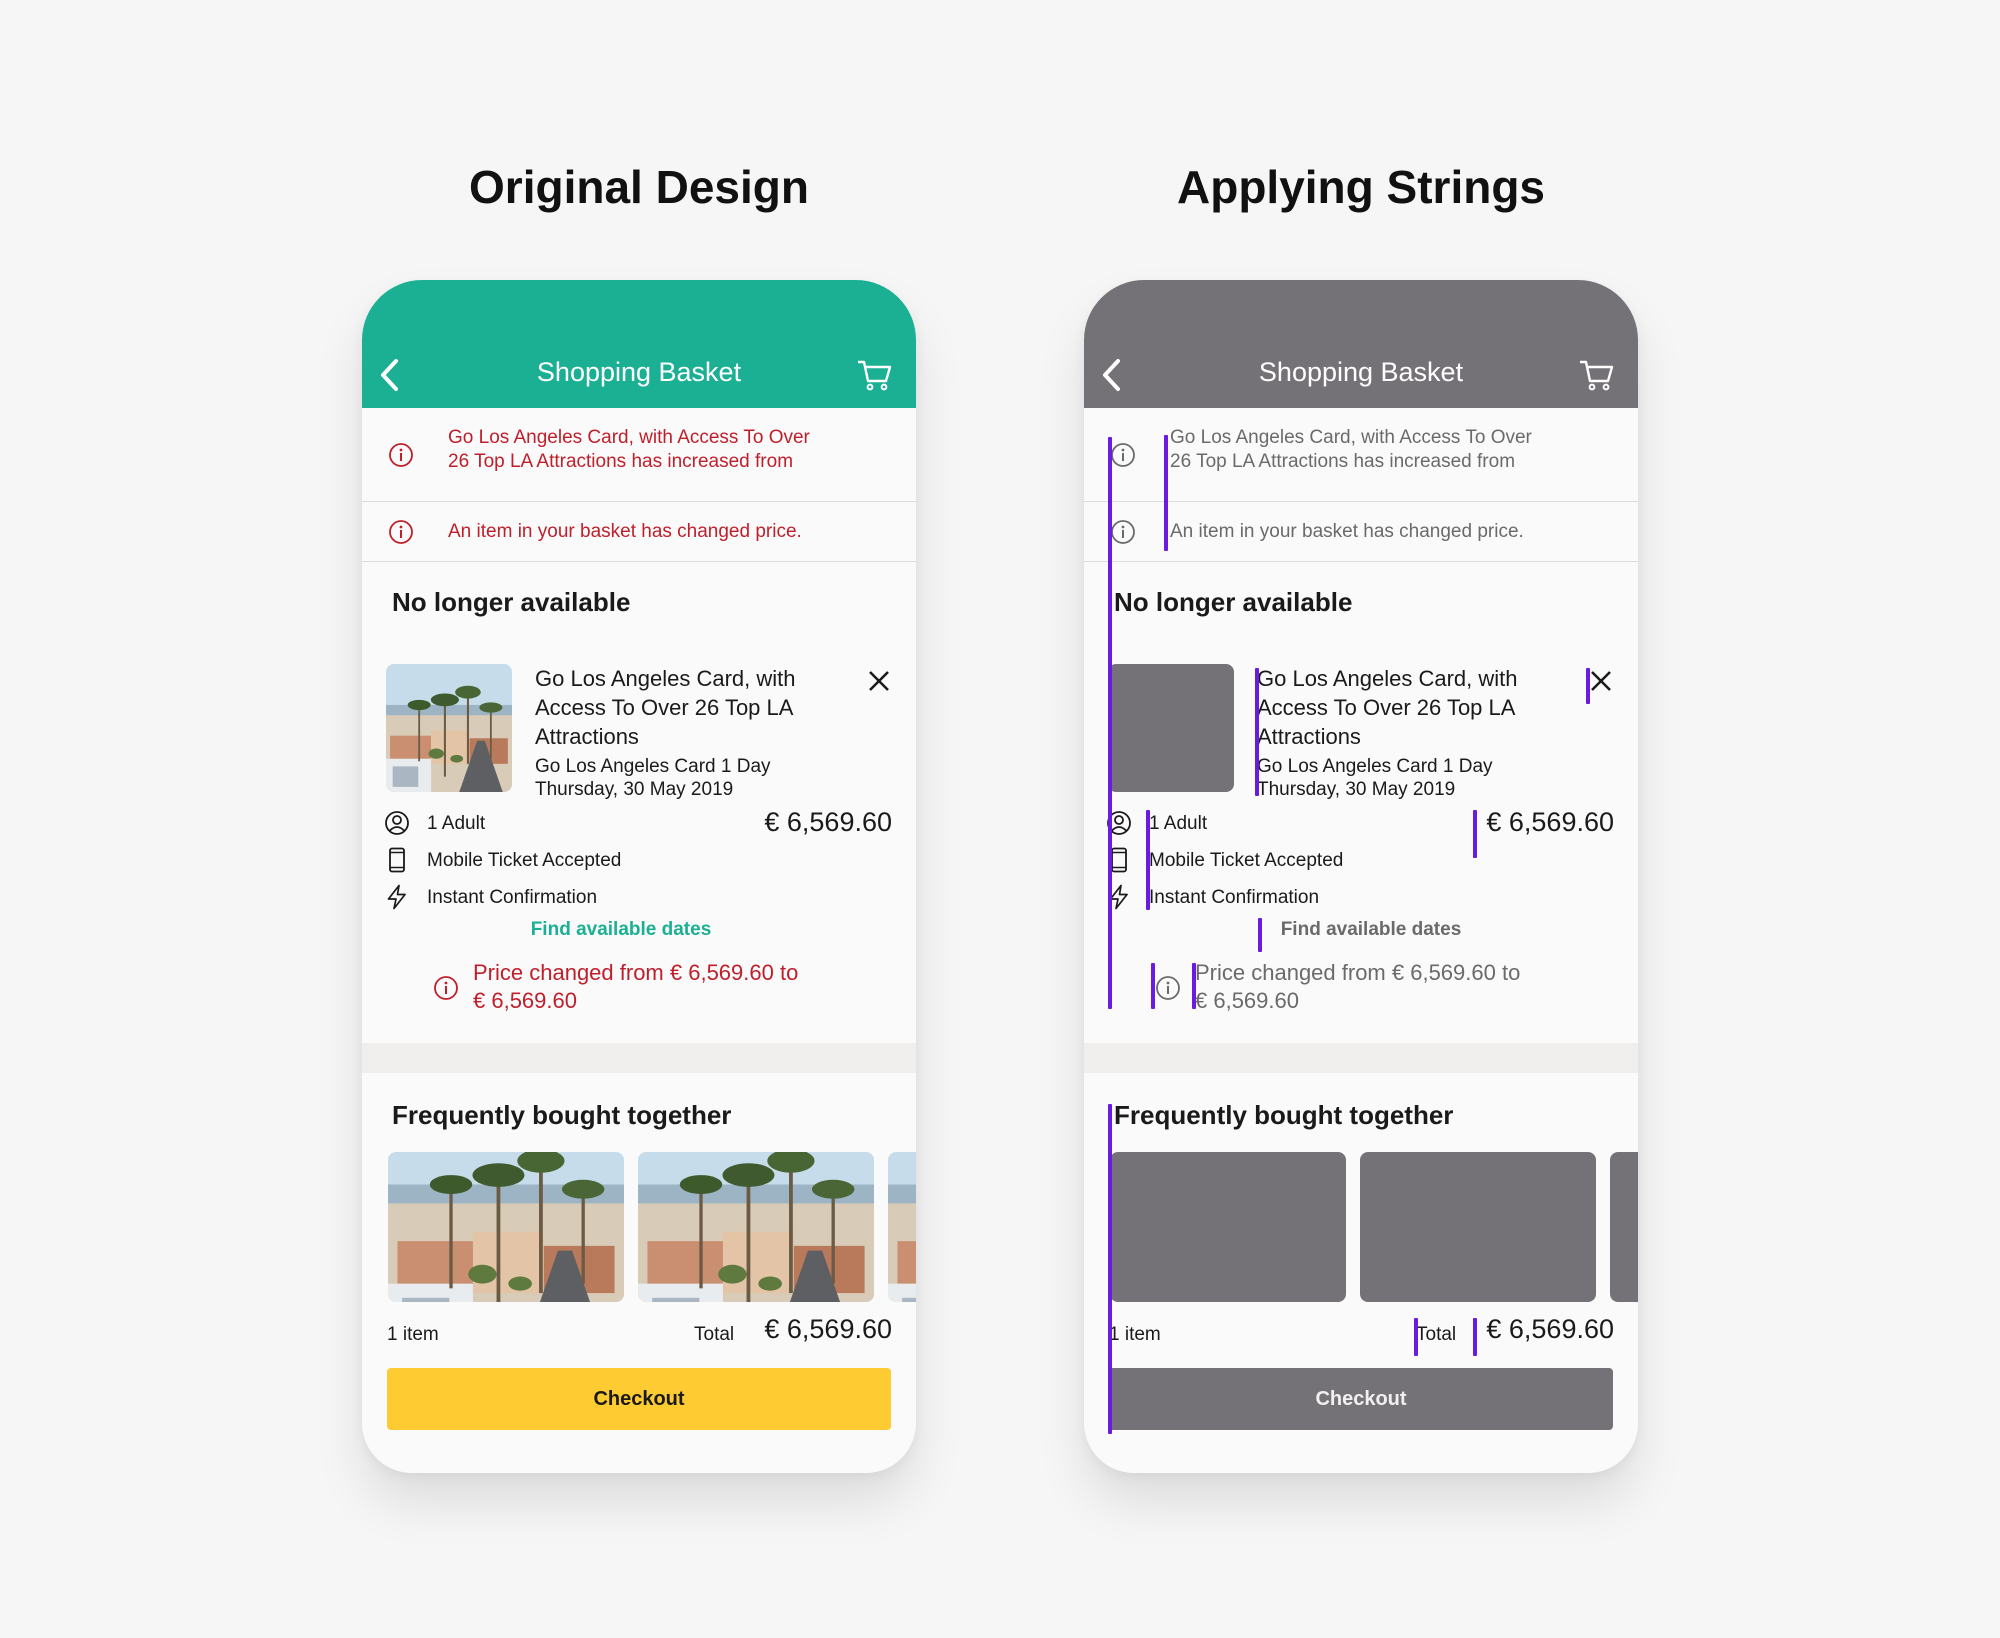  Describe the element at coordinates (639, 187) in the screenshot. I see `section-title-original-design: Original Design` at that location.